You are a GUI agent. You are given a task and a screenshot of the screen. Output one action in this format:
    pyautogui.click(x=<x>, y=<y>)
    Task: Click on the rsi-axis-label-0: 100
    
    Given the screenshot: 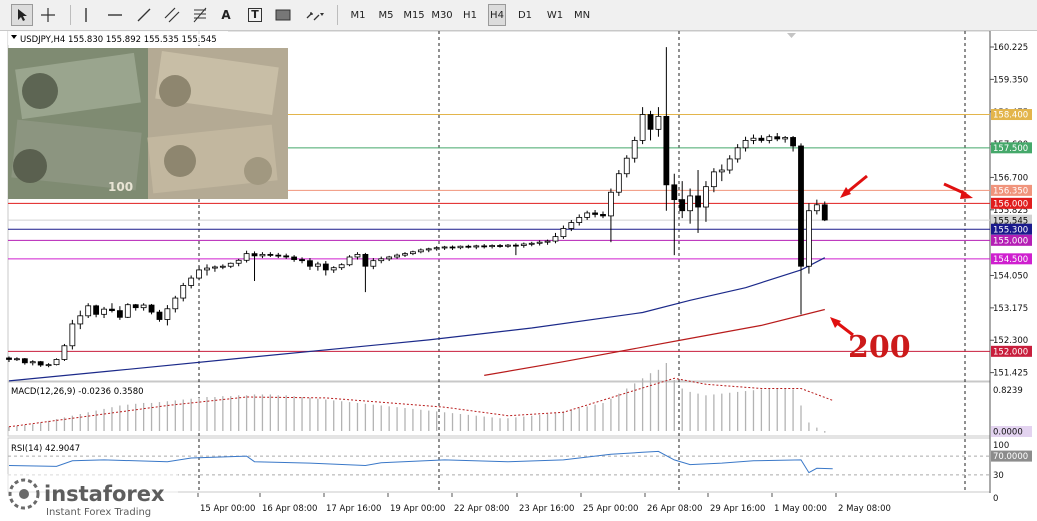 What is the action you would take?
    pyautogui.click(x=1001, y=446)
    